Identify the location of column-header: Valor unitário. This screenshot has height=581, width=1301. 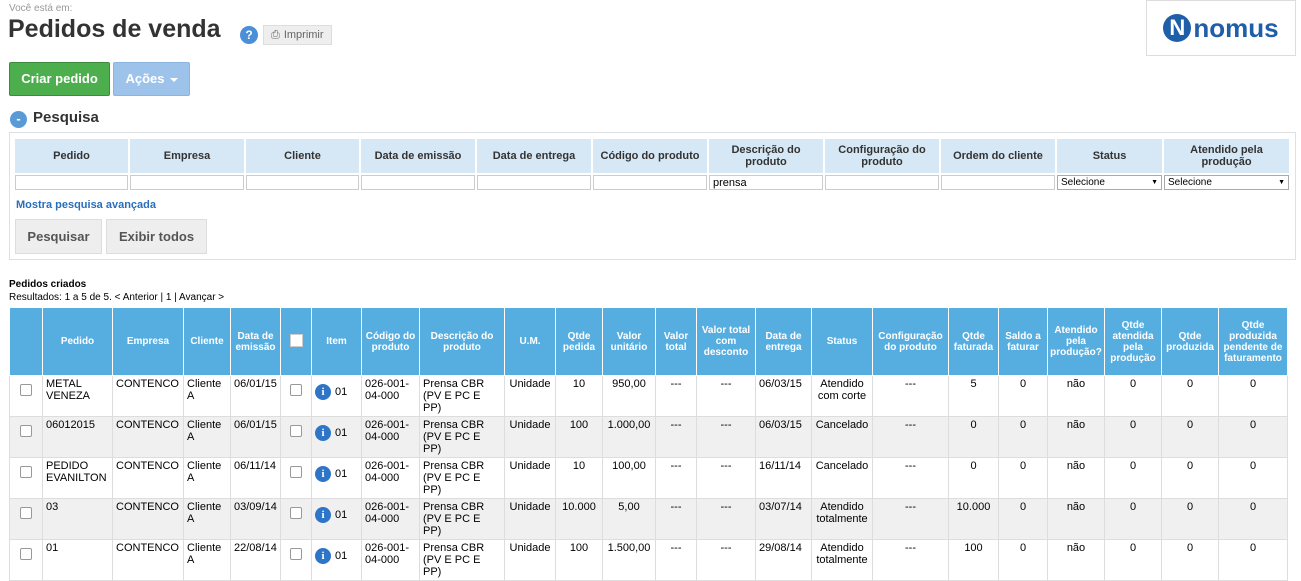
(629, 341).